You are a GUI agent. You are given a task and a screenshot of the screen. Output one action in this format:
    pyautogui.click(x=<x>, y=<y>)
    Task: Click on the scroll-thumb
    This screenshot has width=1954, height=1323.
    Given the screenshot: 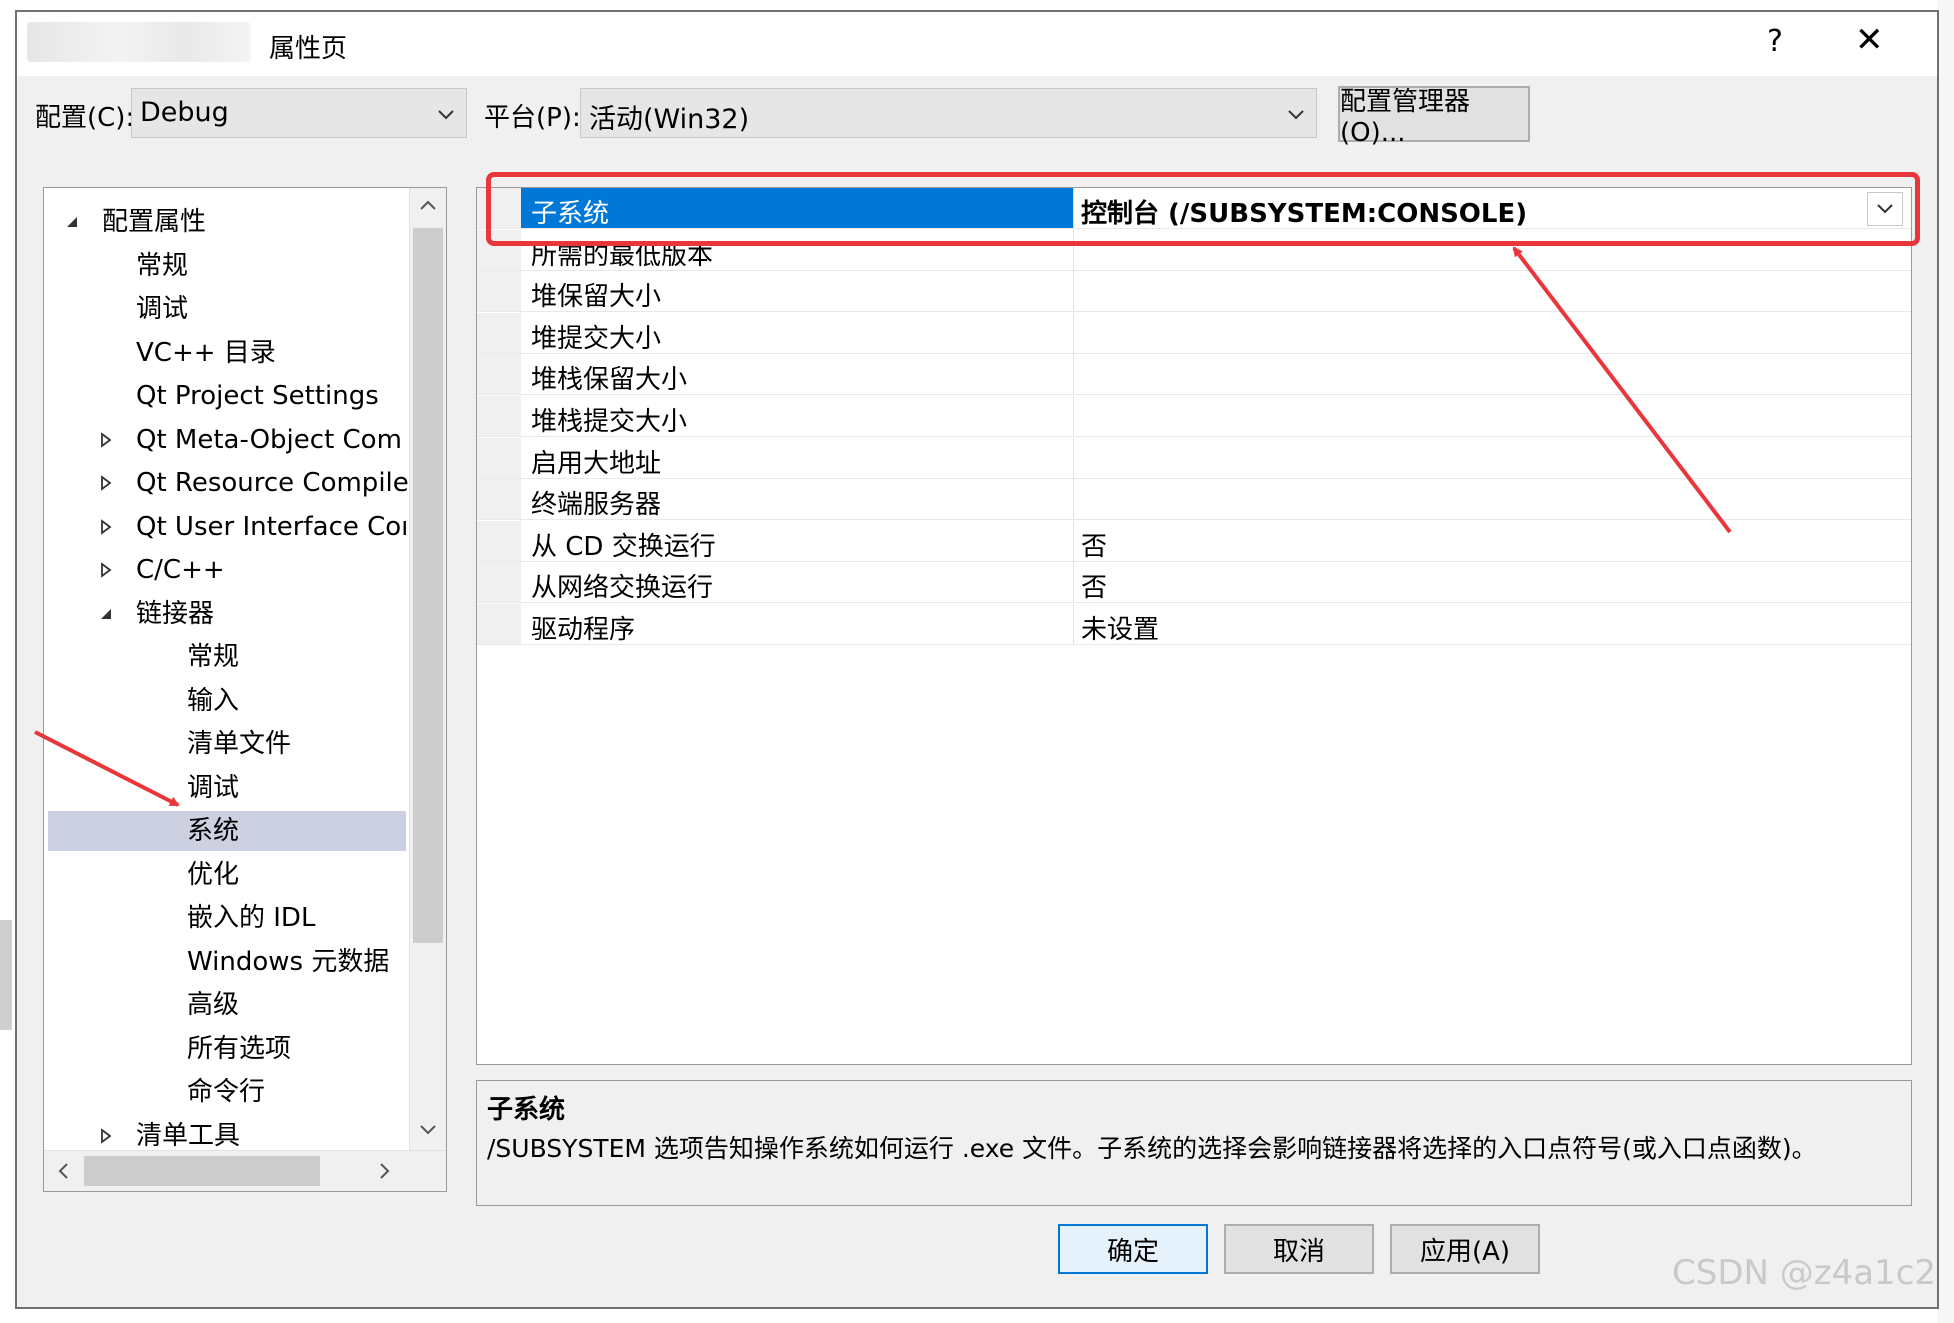 What is the action you would take?
    pyautogui.click(x=428, y=585)
    